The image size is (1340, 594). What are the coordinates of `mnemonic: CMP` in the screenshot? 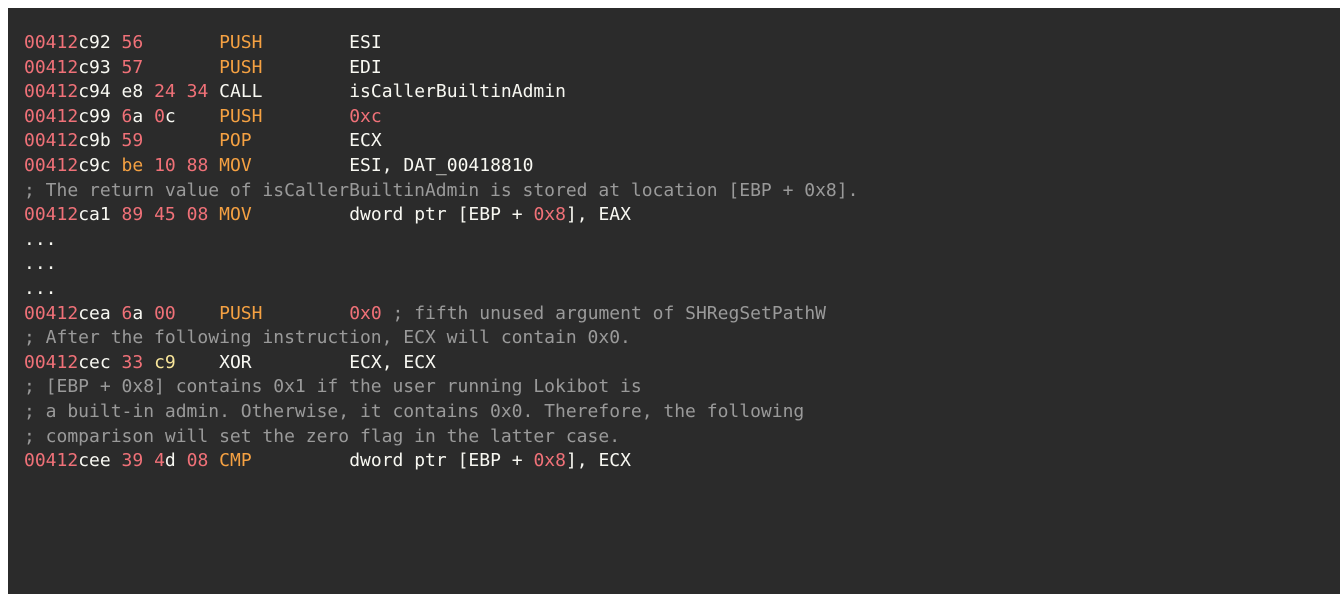 It's located at (235, 461).